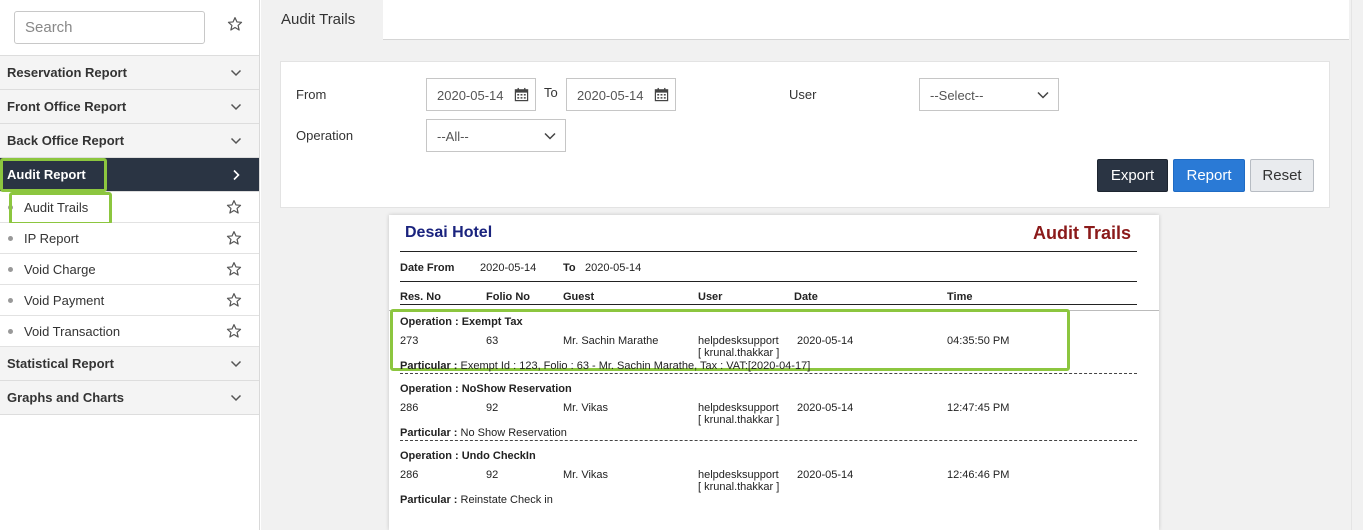 This screenshot has width=1363, height=530. What do you see at coordinates (569, 268) in the screenshot?
I see `date-to-label: To` at bounding box center [569, 268].